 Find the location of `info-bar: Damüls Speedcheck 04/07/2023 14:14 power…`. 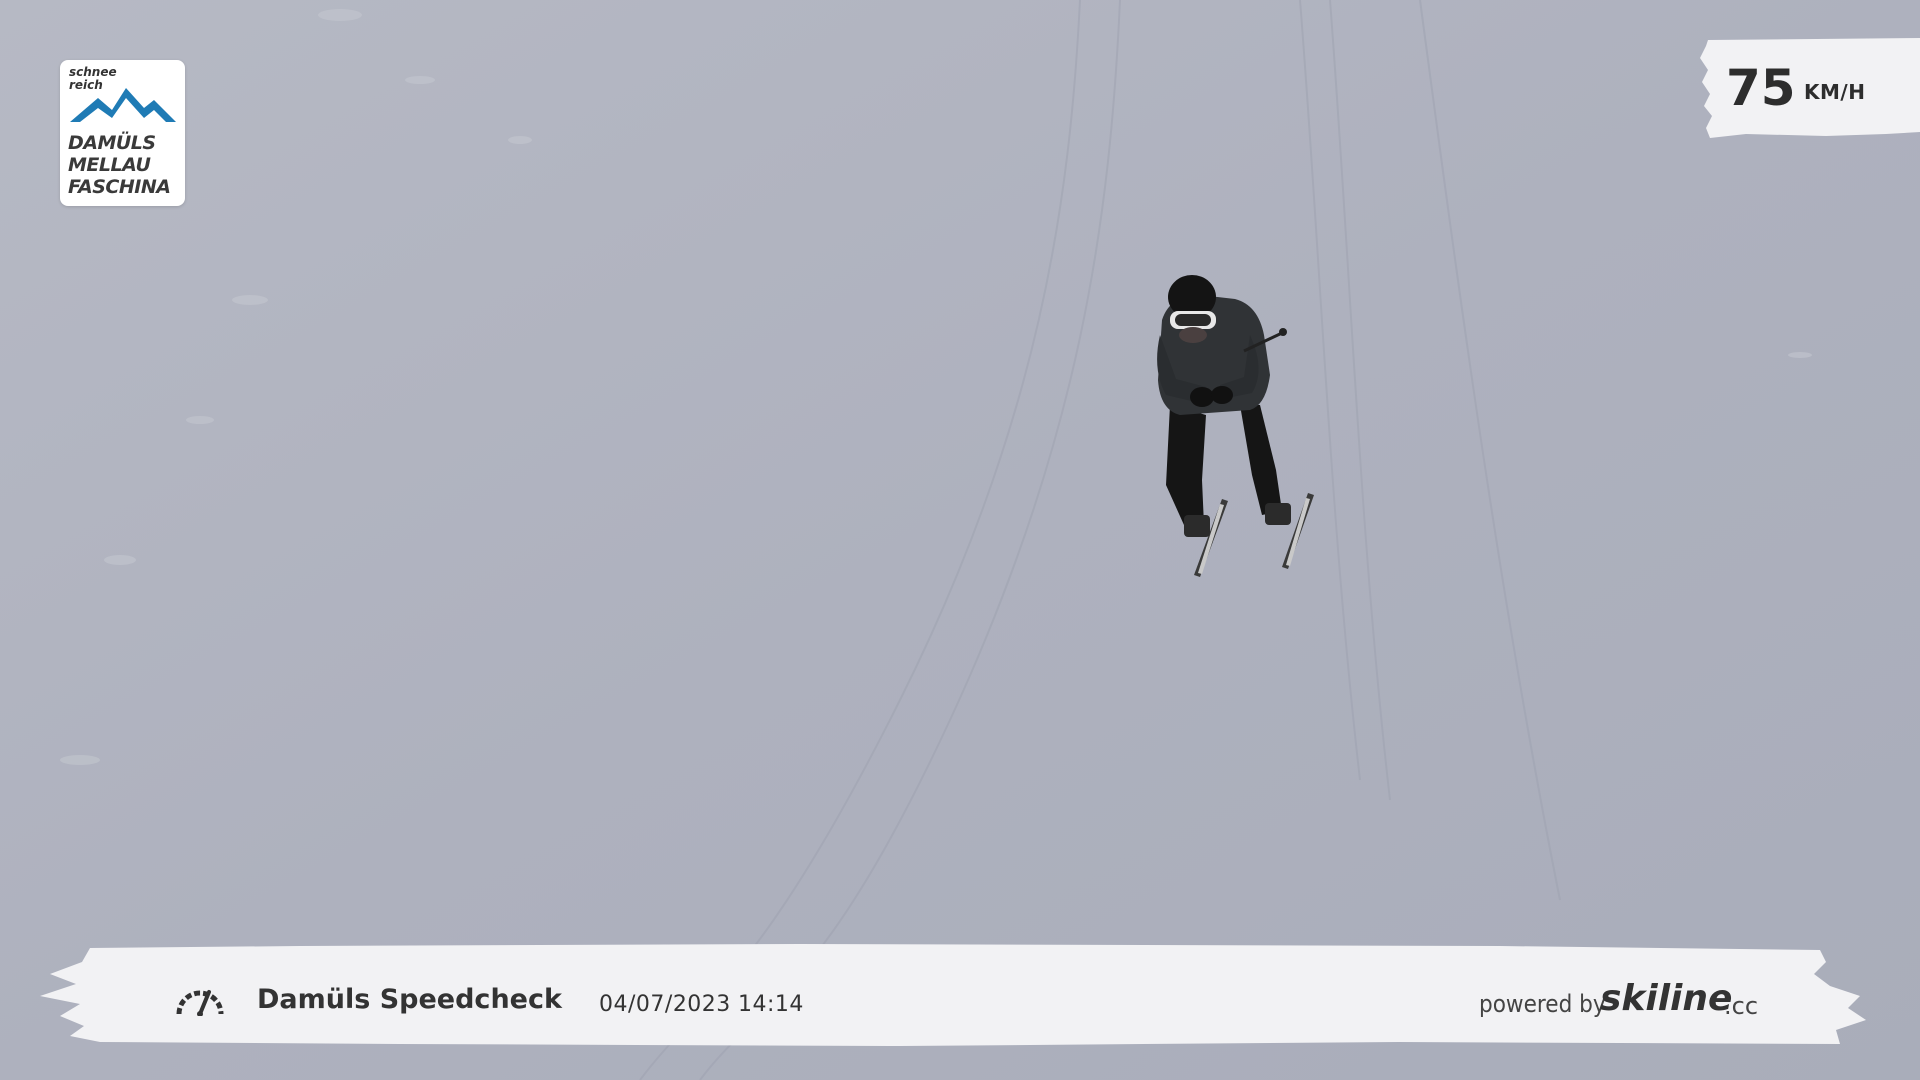

info-bar: Damüls Speedcheck 04/07/2023 14:14 power… is located at coordinates (960, 997).